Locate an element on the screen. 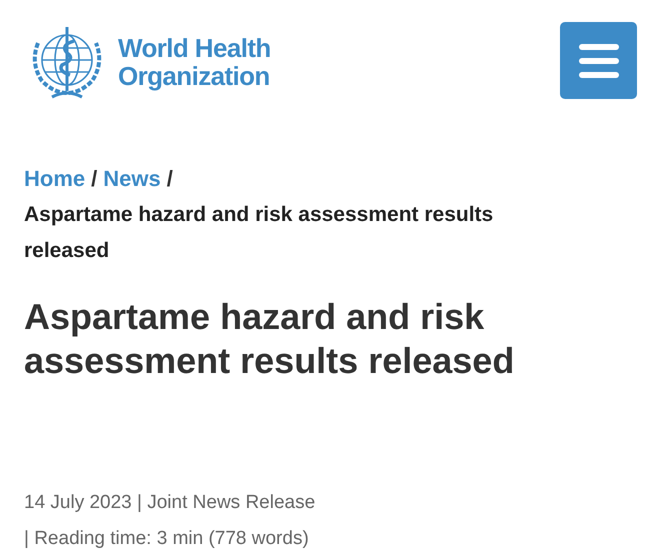 The height and width of the screenshot is (559, 660). breadcrumb-link: Home is located at coordinates (55, 178).